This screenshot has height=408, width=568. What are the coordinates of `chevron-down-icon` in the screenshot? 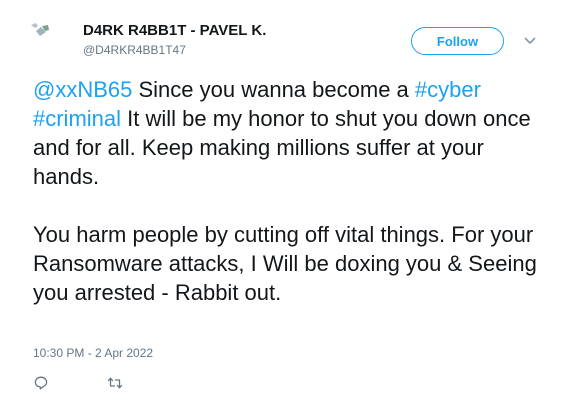 It's located at (530, 41).